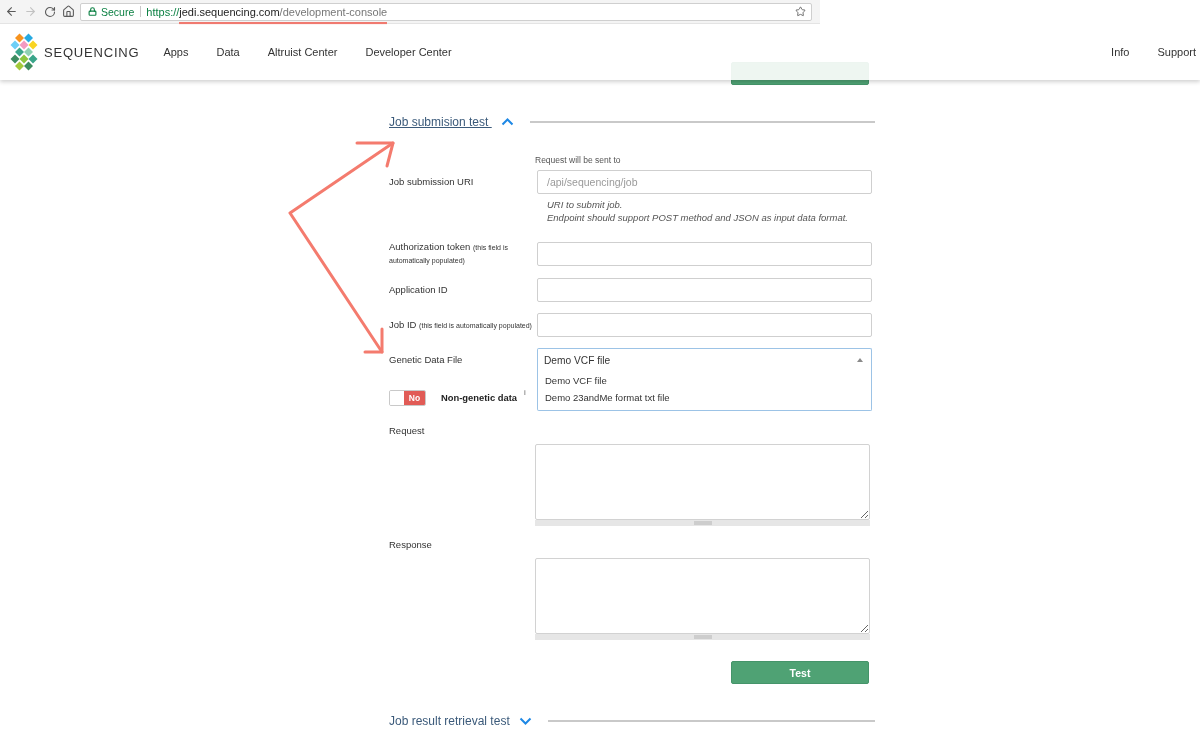 The image size is (1200, 745). I want to click on forward-arrow-icon, so click(30, 11).